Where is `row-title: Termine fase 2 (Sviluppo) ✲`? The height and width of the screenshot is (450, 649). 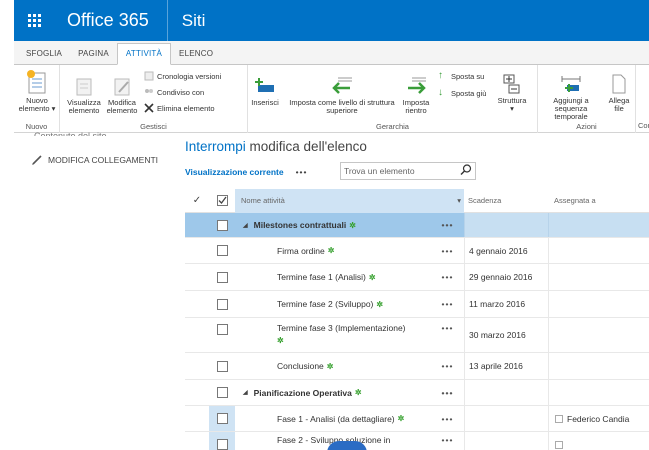 row-title: Termine fase 2 (Sviluppo) ✲ is located at coordinates (333, 304).